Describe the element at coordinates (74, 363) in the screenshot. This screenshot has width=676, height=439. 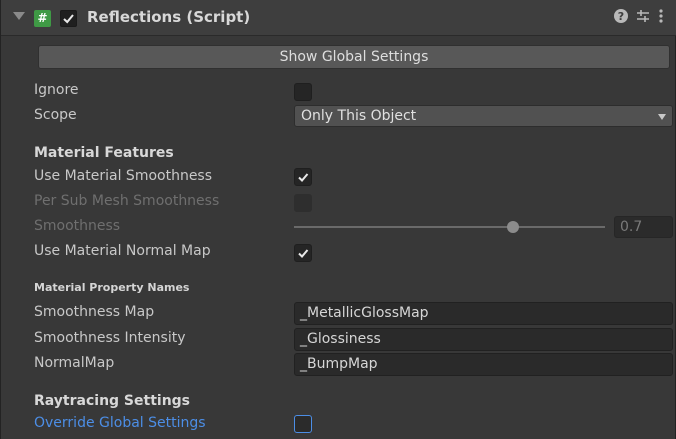
I see `normal-map-label: NormalMap` at that location.